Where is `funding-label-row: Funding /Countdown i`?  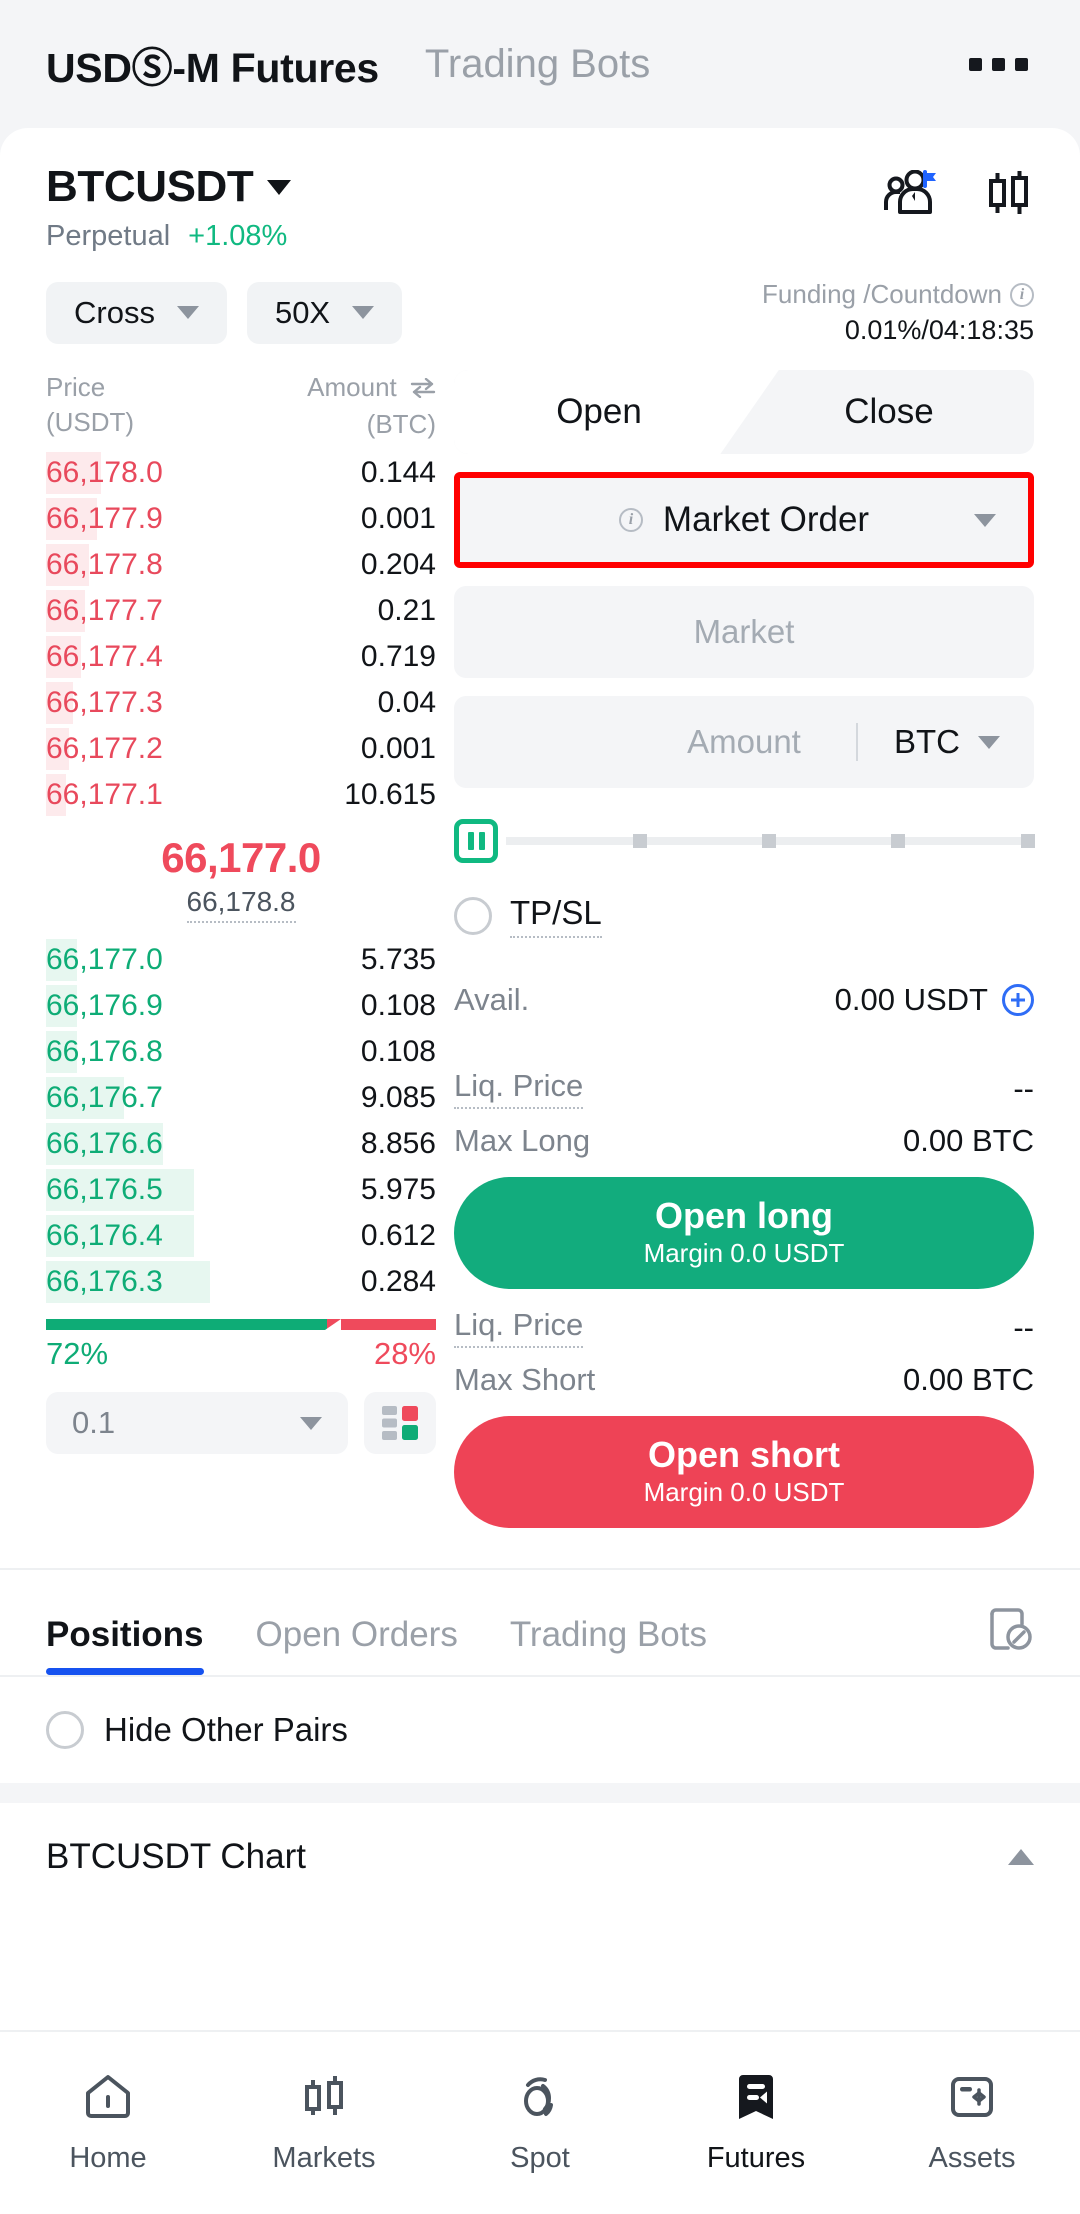 funding-label-row: Funding /Countdown i is located at coordinates (898, 294).